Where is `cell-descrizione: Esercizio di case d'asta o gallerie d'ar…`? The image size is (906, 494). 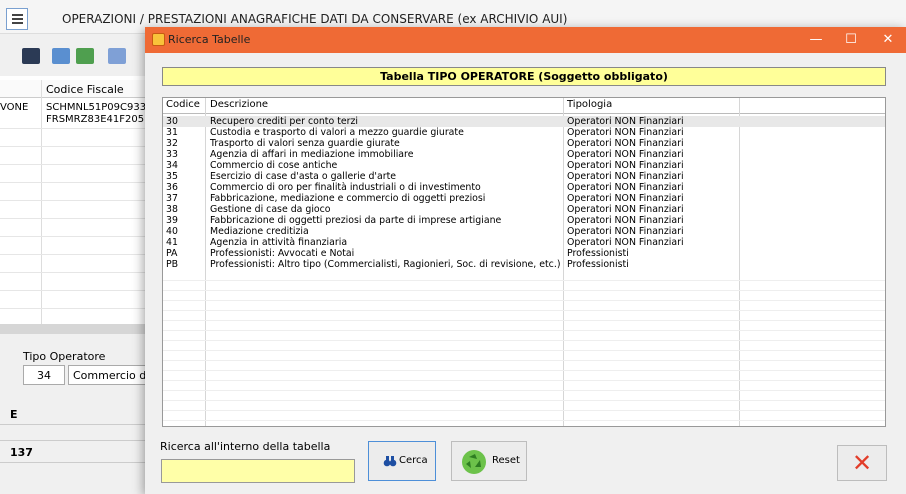
cell-descrizione: Esercizio di case d'asta o gallerie d'ar… is located at coordinates (303, 176).